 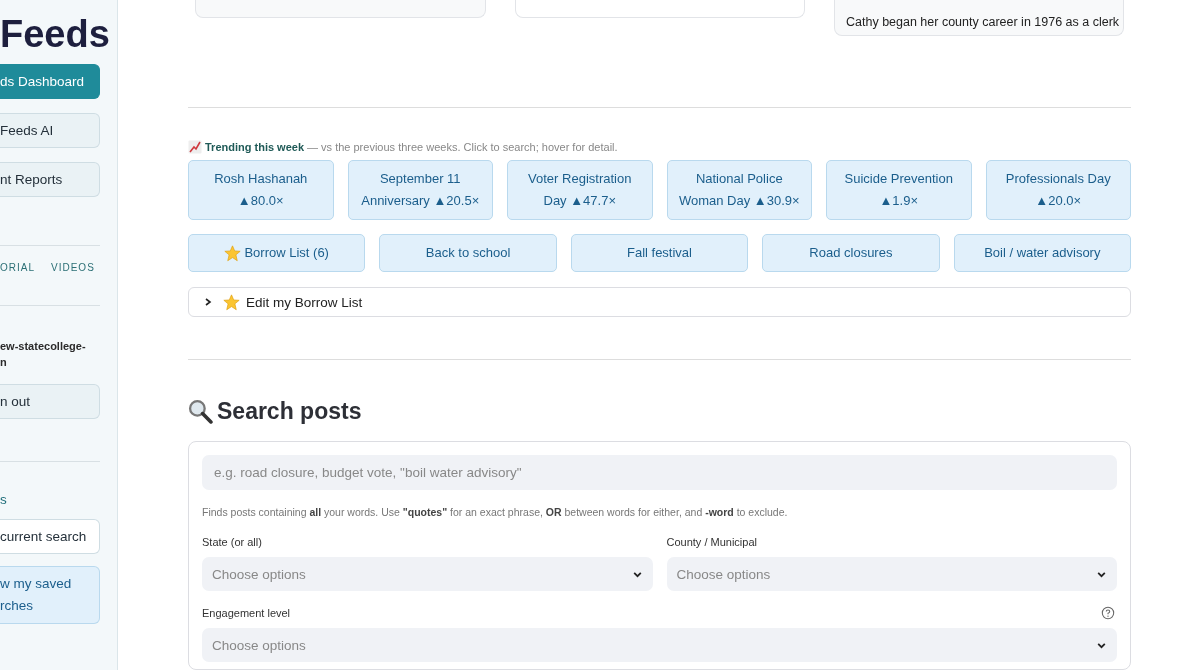 I want to click on account-email: ew-statecollege- n, so click(x=43, y=354).